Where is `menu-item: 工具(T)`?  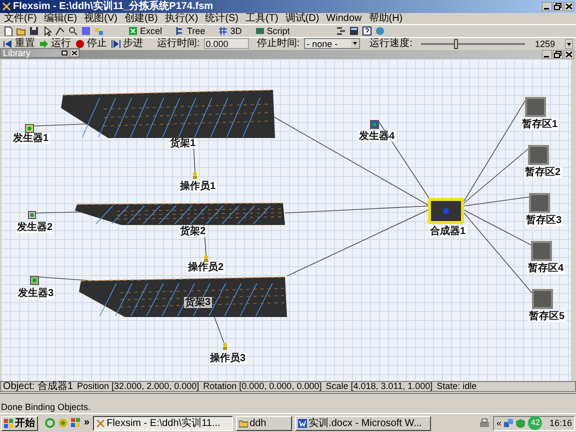
menu-item: 工具(T) is located at coordinates (262, 18).